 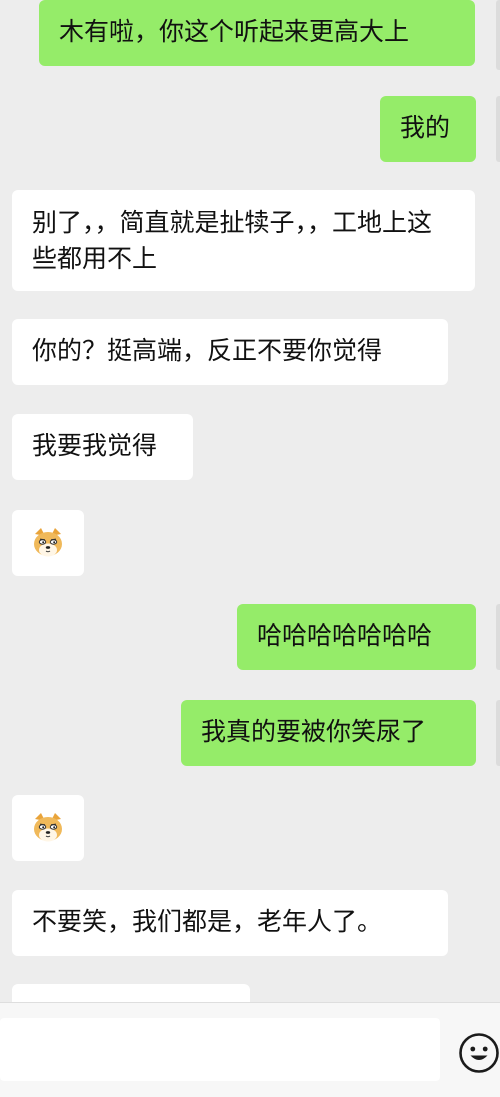 I want to click on message-bubble-outgoing: 哈哈哈哈哈哈哈, so click(x=356, y=637).